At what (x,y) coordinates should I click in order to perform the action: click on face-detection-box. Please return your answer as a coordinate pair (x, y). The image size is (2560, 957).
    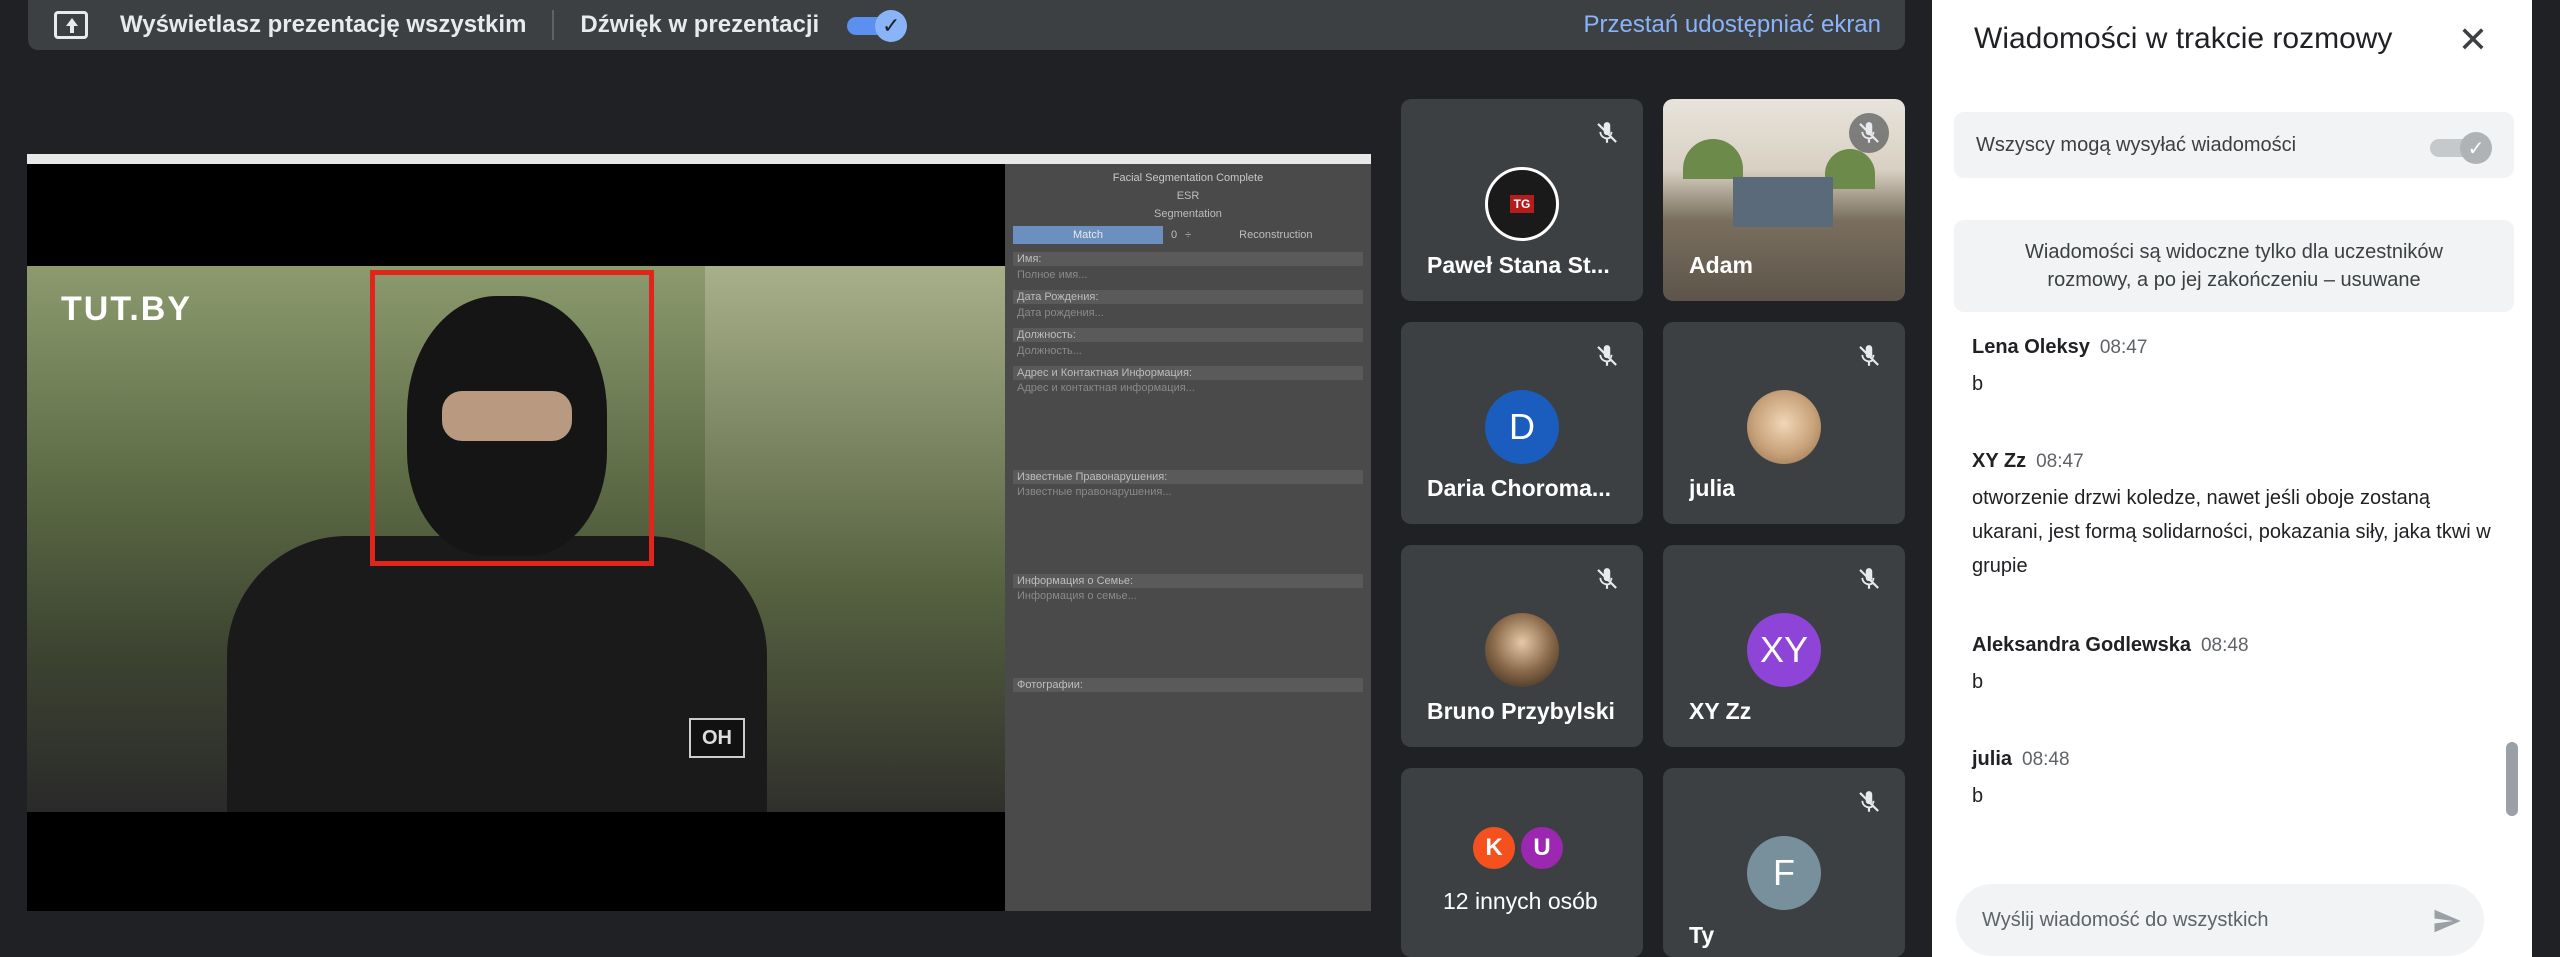
    Looking at the image, I should click on (512, 418).